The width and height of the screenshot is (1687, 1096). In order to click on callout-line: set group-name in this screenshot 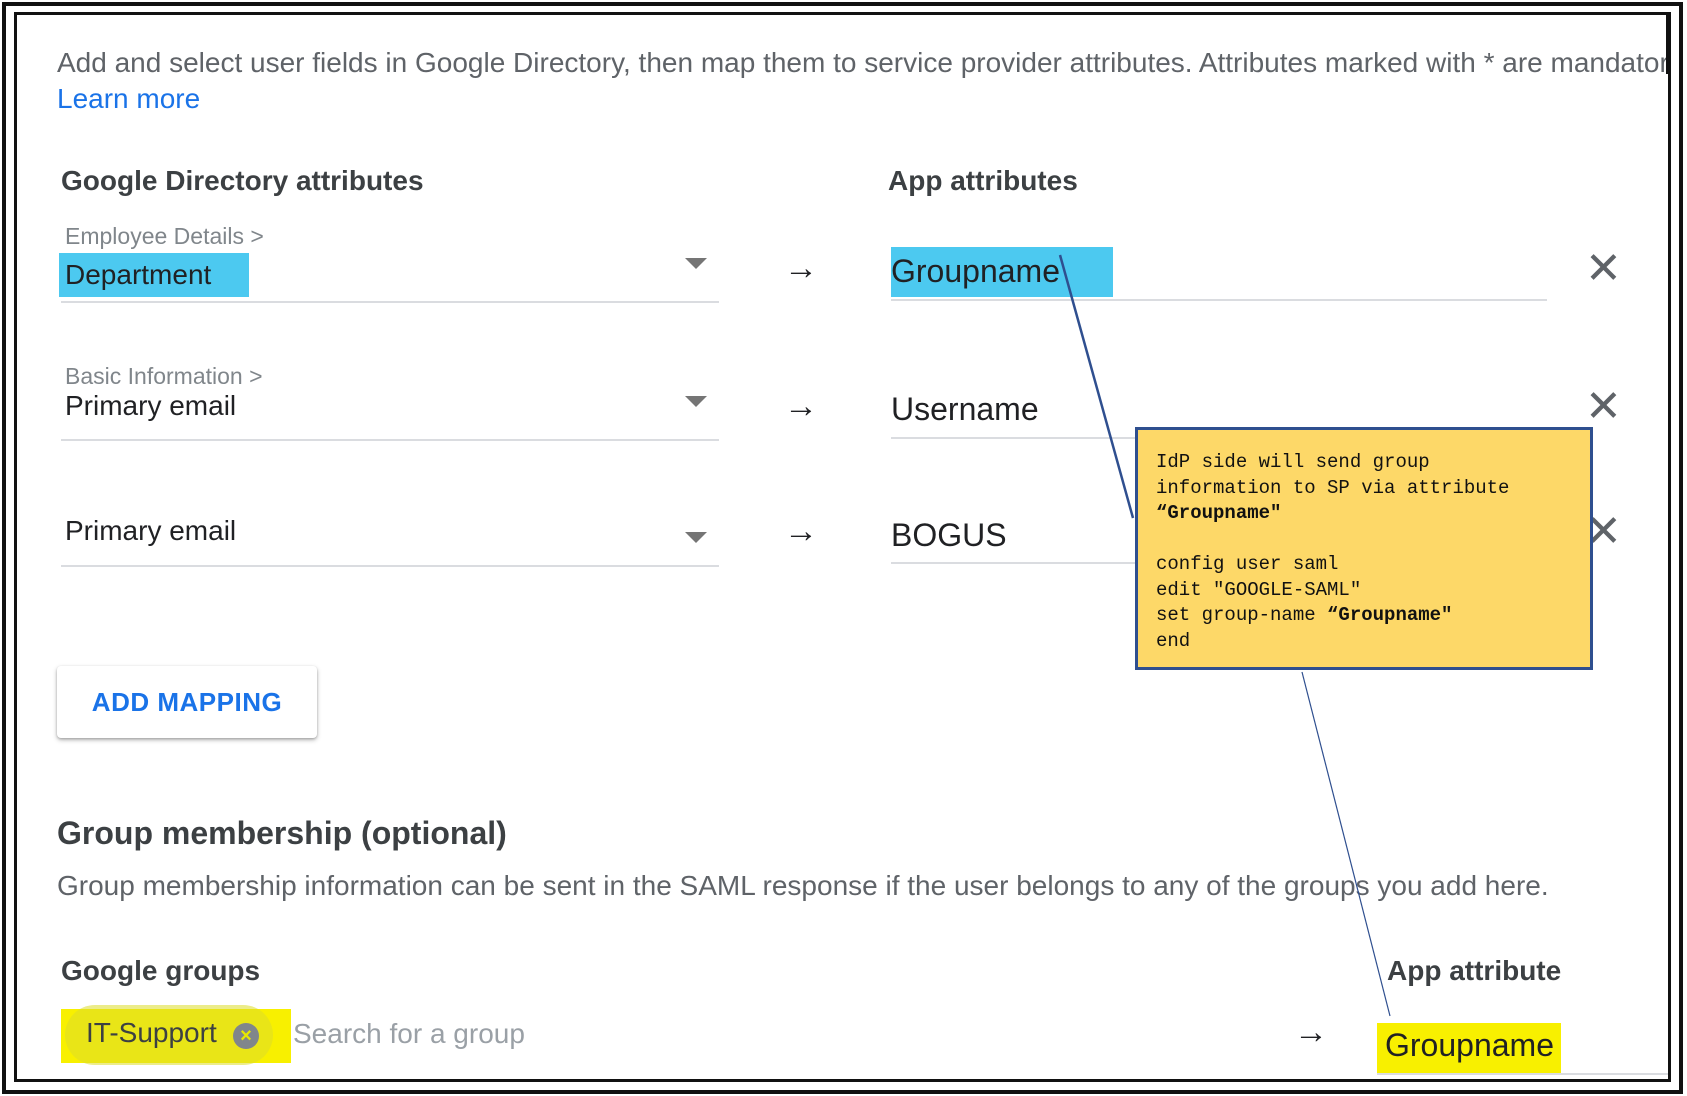, I will do `click(1242, 615)`.